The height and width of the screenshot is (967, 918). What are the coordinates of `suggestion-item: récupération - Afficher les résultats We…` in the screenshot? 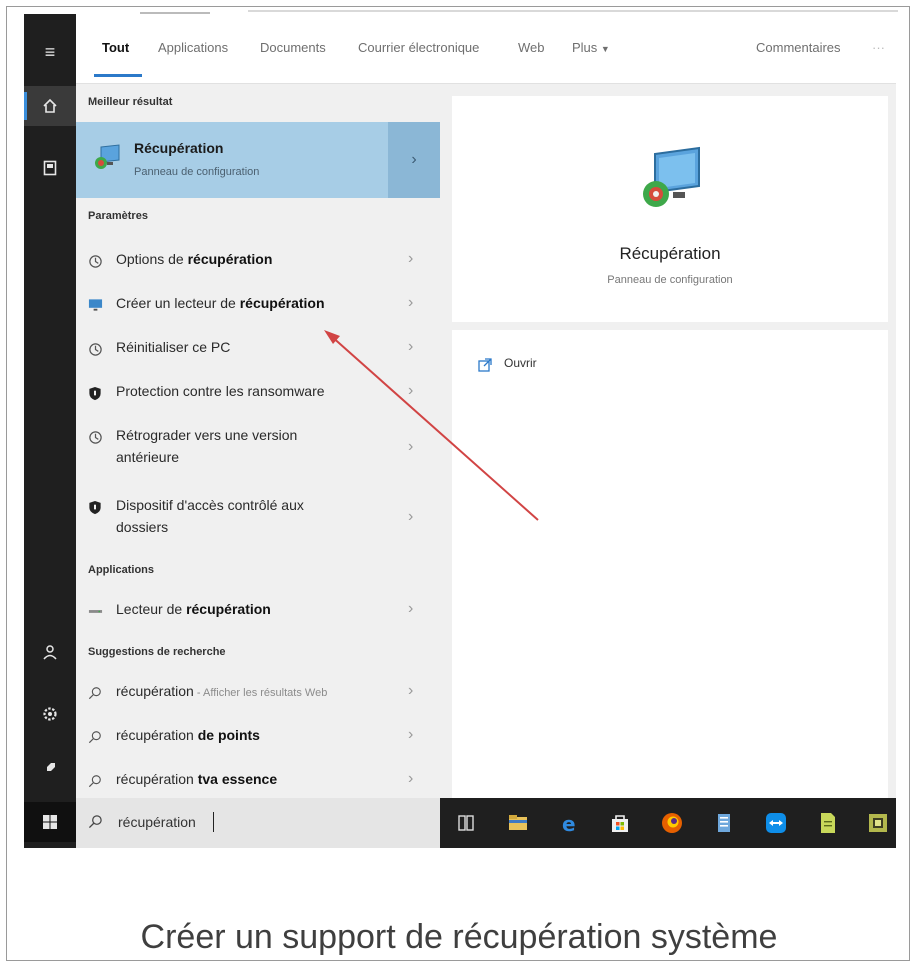 It's located at (258, 696).